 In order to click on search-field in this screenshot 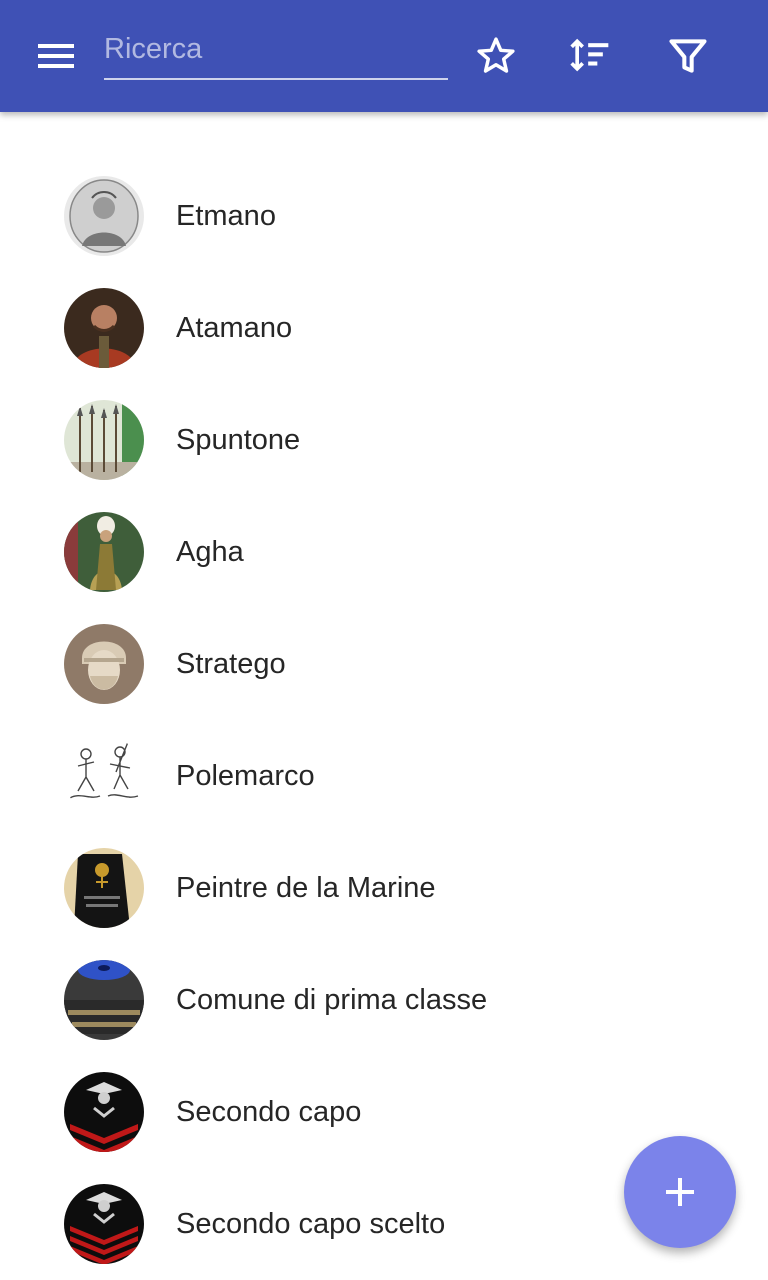, I will do `click(276, 55)`.